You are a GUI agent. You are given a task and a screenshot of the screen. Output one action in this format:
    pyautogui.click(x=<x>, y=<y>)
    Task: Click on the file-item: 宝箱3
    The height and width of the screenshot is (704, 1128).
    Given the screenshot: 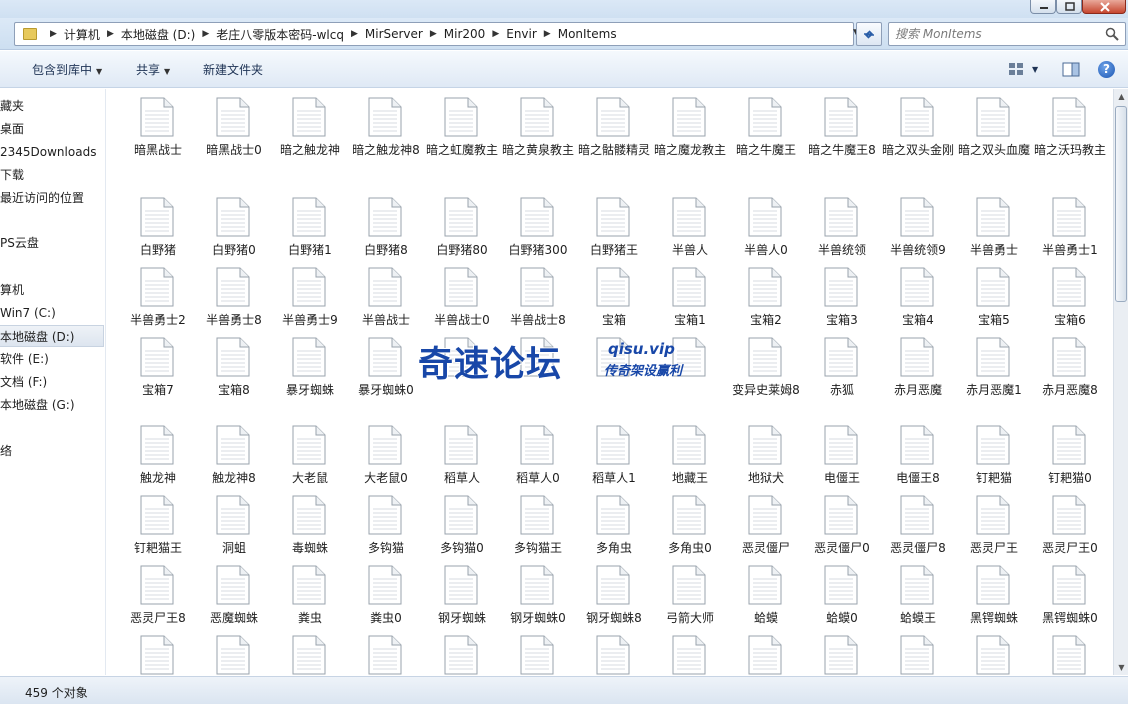 What is the action you would take?
    pyautogui.click(x=842, y=299)
    